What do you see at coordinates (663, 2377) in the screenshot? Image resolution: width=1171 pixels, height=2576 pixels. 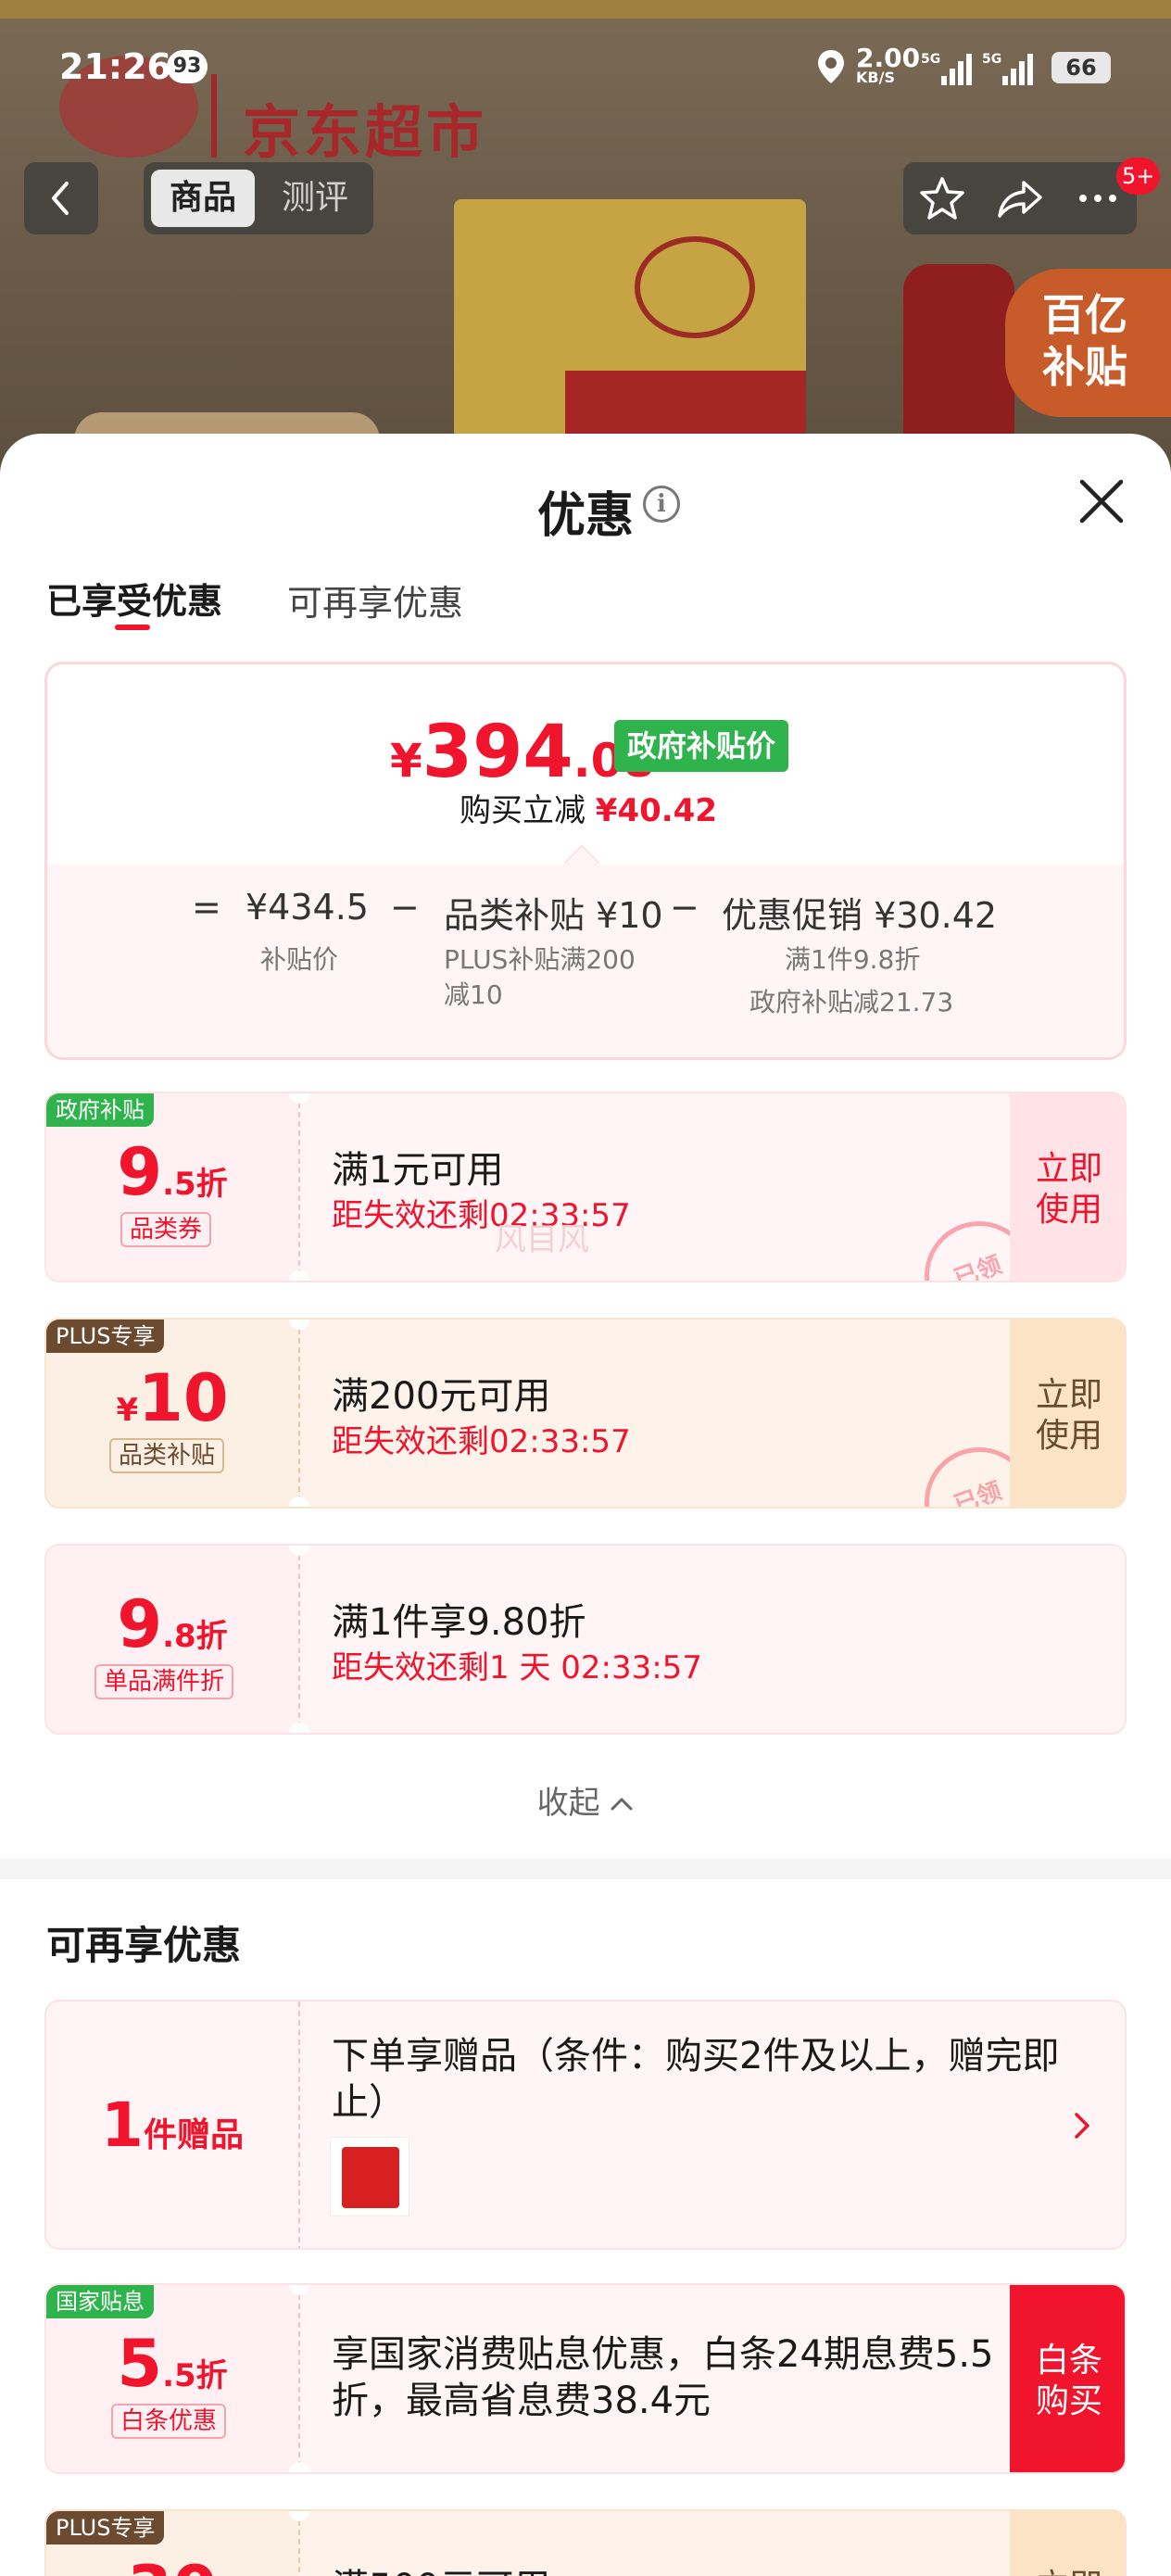 I see `installment-description: 享国家消费贴息优惠，白条24期息费5.5折，最高省息费38.4元` at bounding box center [663, 2377].